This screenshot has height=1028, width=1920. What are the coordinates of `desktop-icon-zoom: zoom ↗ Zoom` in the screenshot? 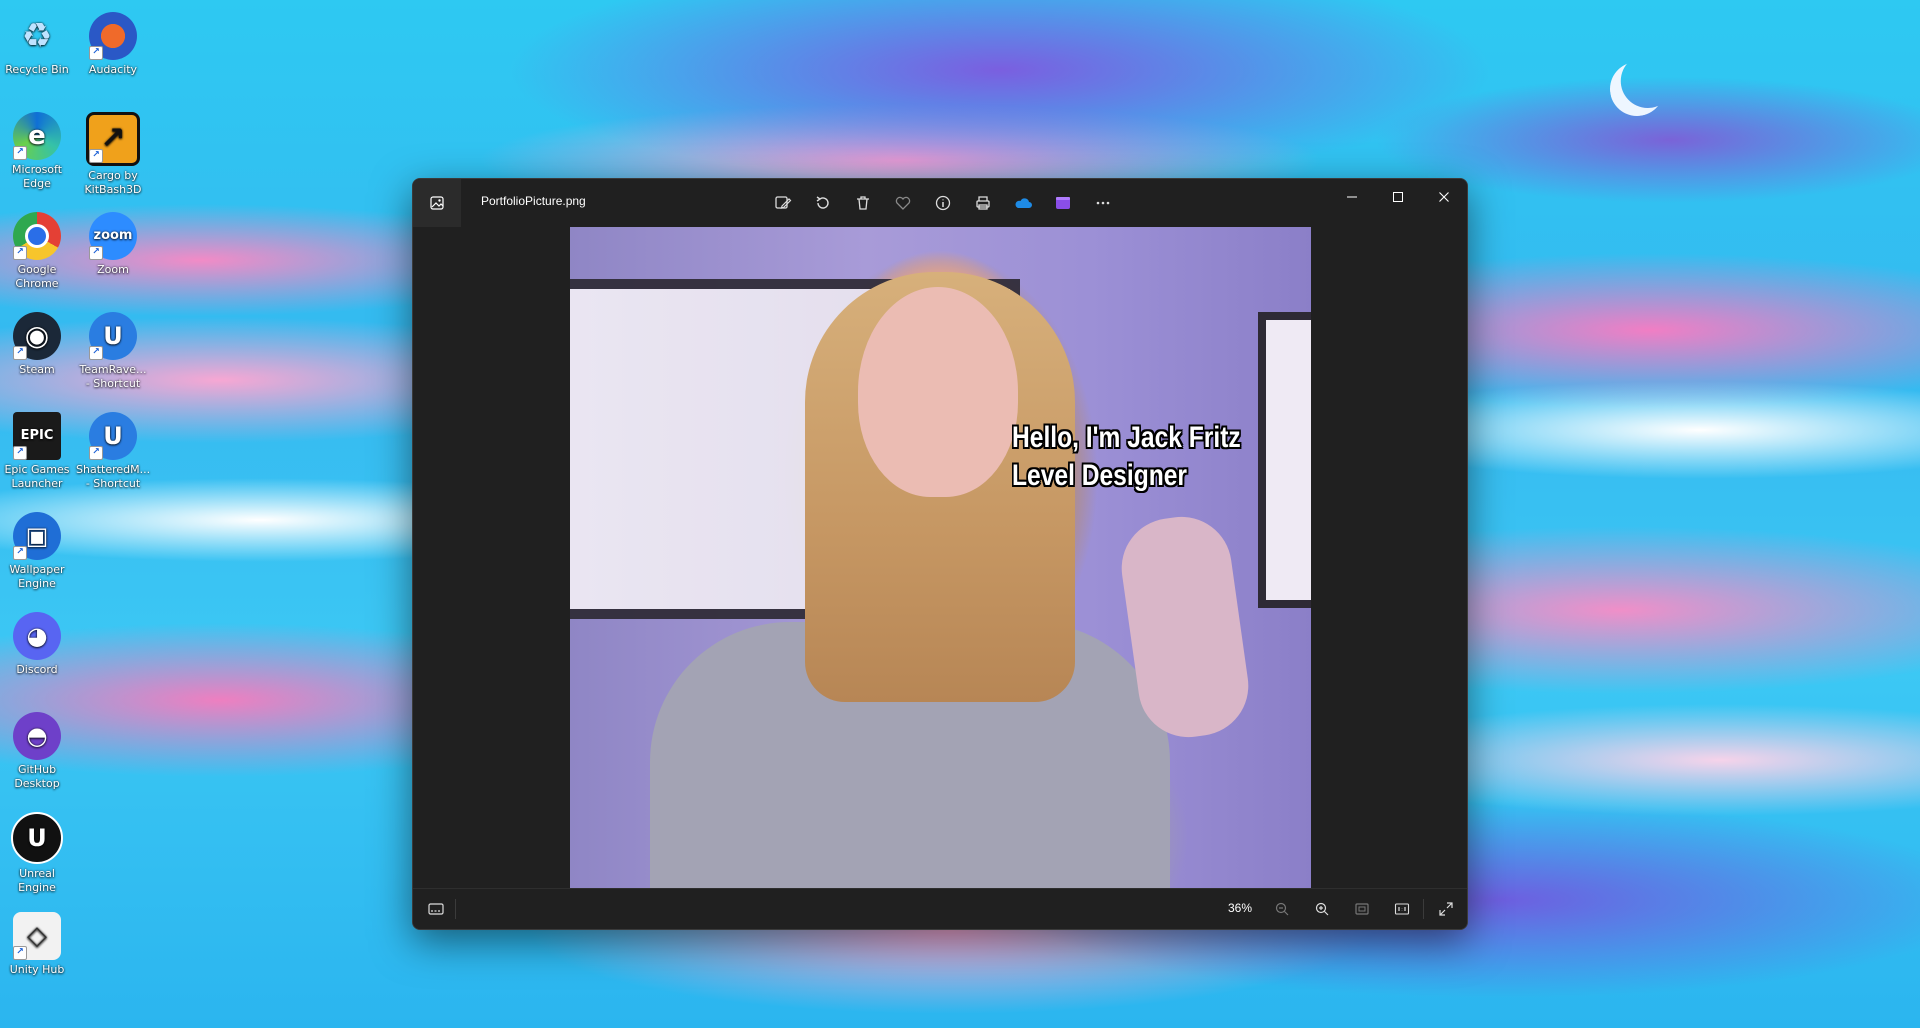 It's located at (113, 242).